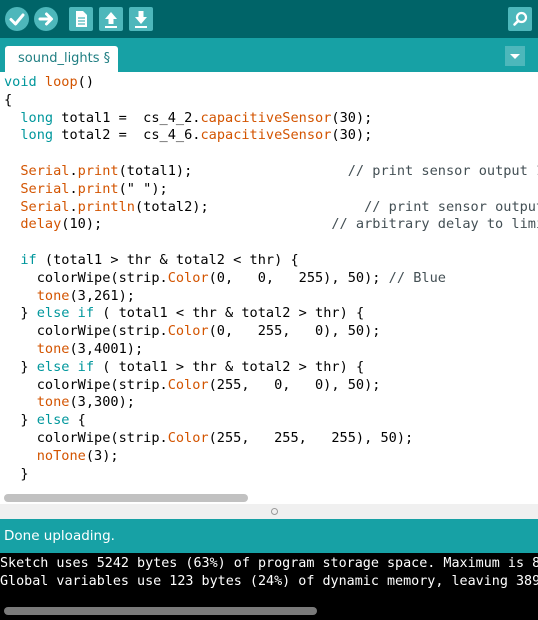  Describe the element at coordinates (294, 384) in the screenshot. I see `code-token: (255, 0, 0), 50);` at that location.